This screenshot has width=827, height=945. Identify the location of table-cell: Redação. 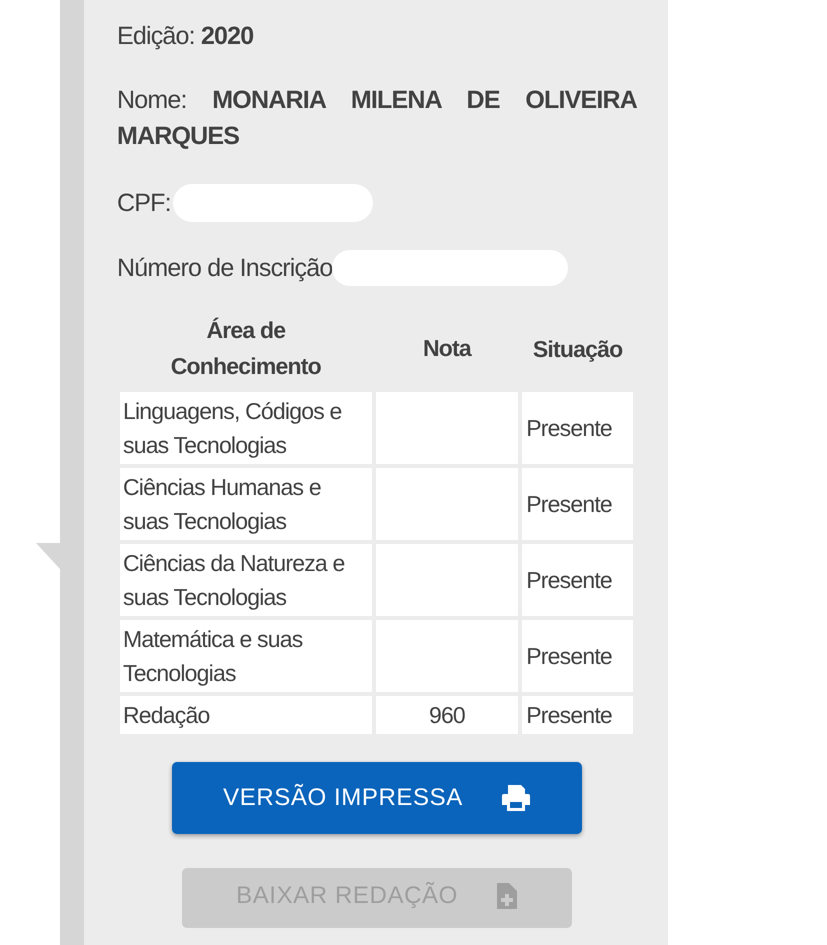
(246, 715).